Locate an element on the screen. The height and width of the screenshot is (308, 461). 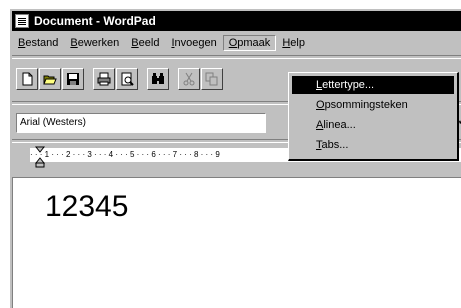
menu-opmaak: Opmaak is located at coordinates (249, 43).